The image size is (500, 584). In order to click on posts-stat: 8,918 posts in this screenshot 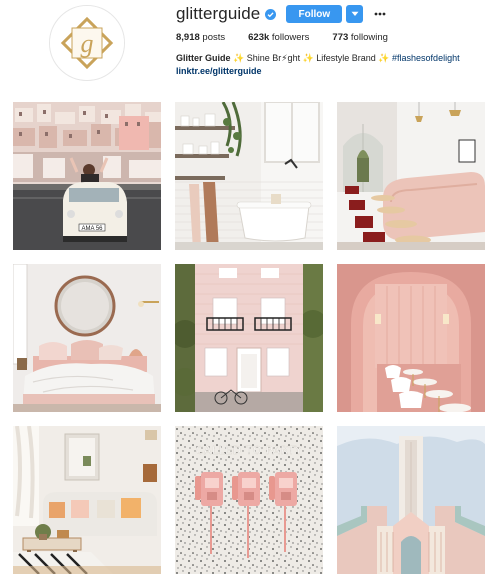, I will do `click(200, 37)`.